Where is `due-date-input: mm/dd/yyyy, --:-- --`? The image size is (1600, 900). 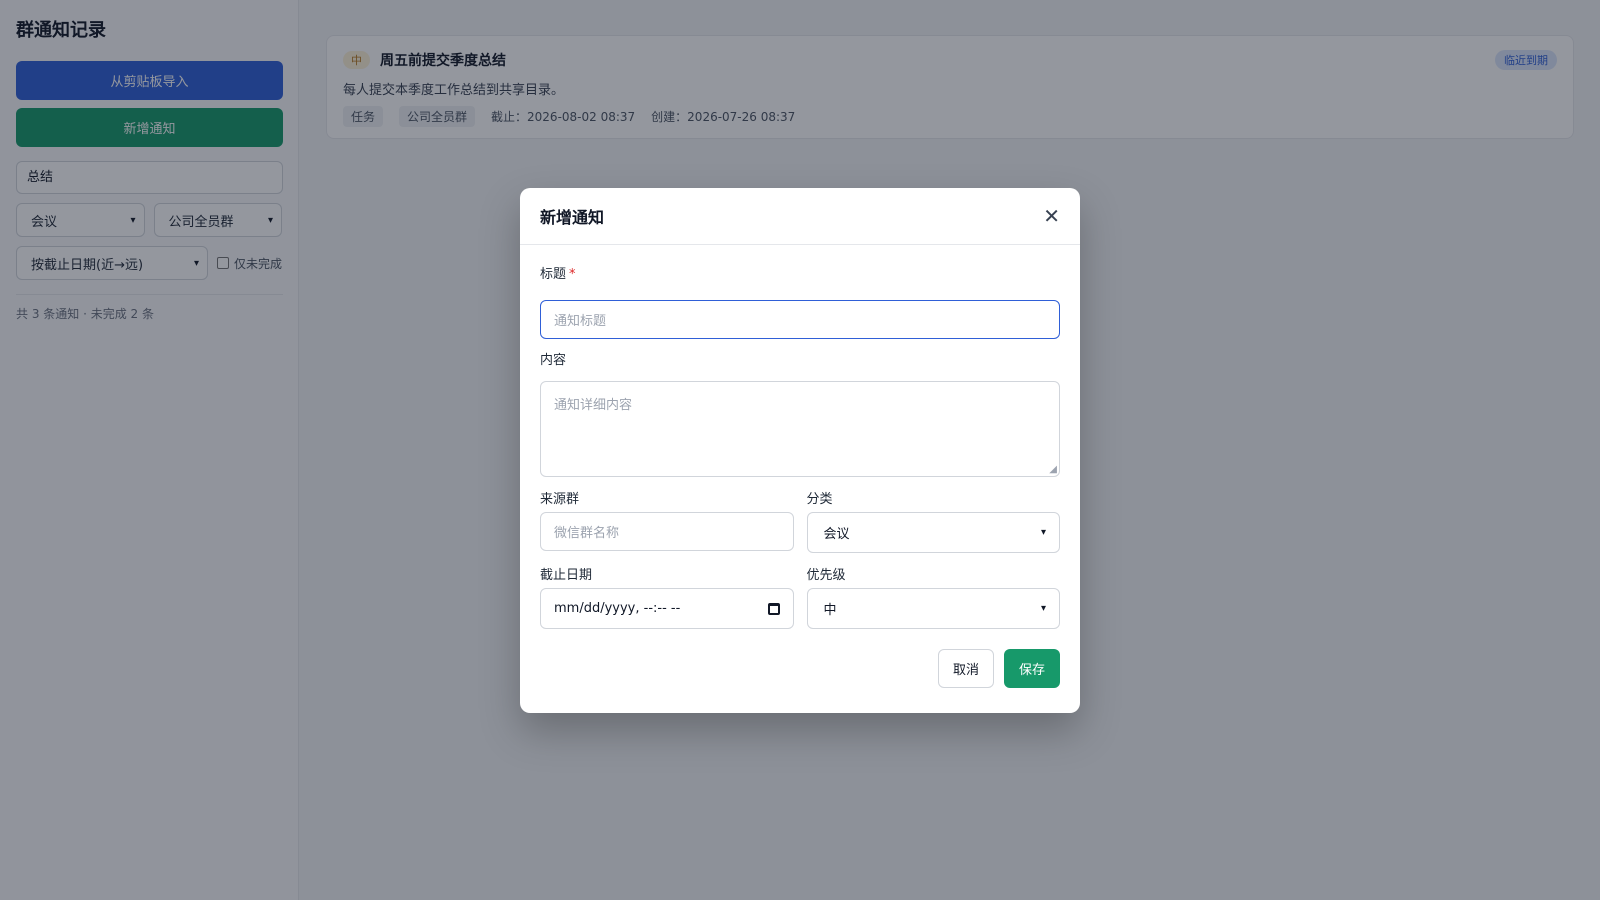 due-date-input: mm/dd/yyyy, --:-- -- is located at coordinates (667, 608).